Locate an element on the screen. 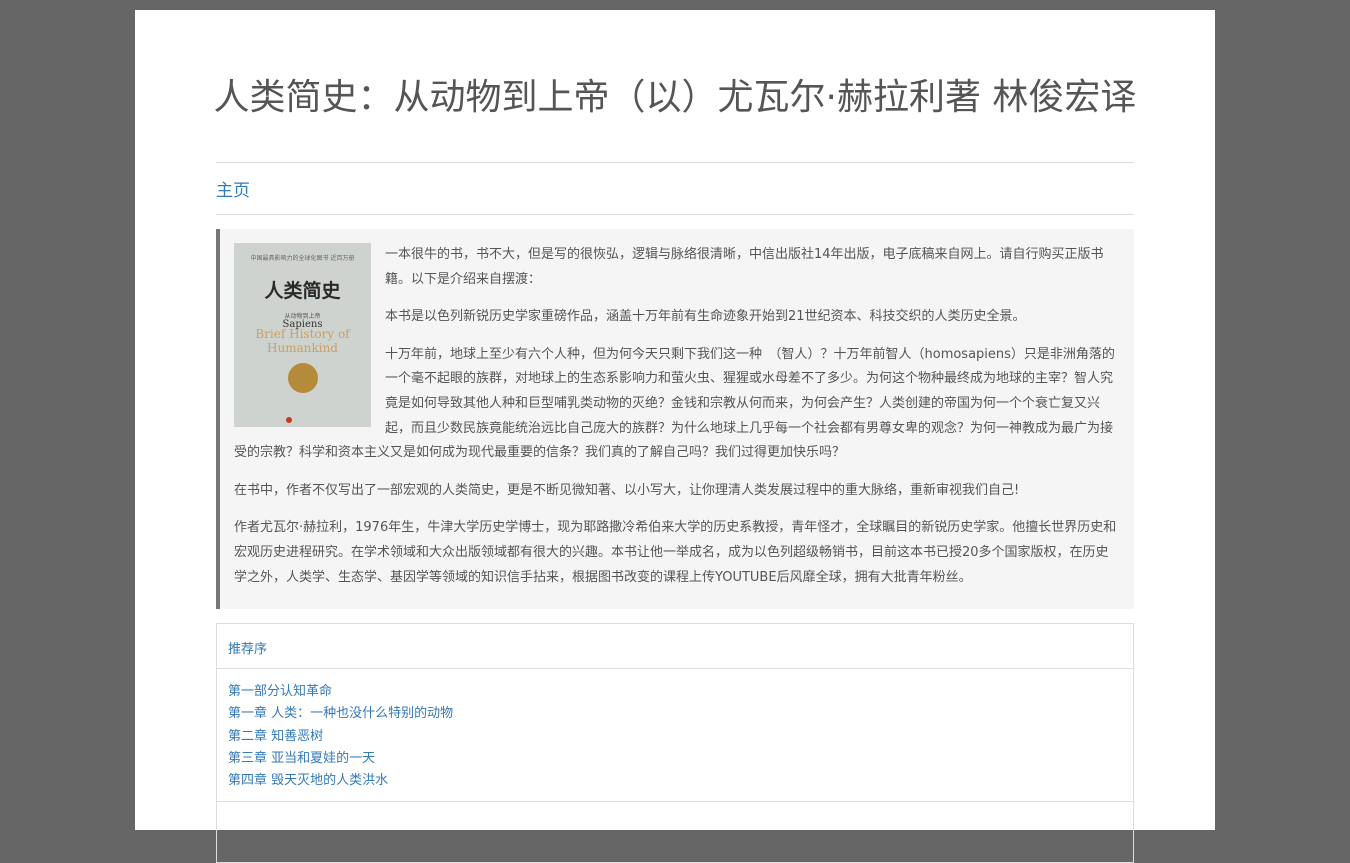  cover-seal-icon is located at coordinates (303, 378).